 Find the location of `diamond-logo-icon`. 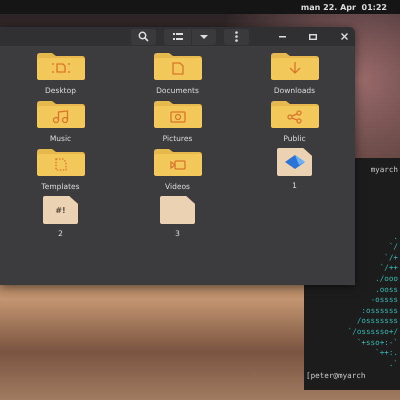

diamond-logo-icon is located at coordinates (294, 162).